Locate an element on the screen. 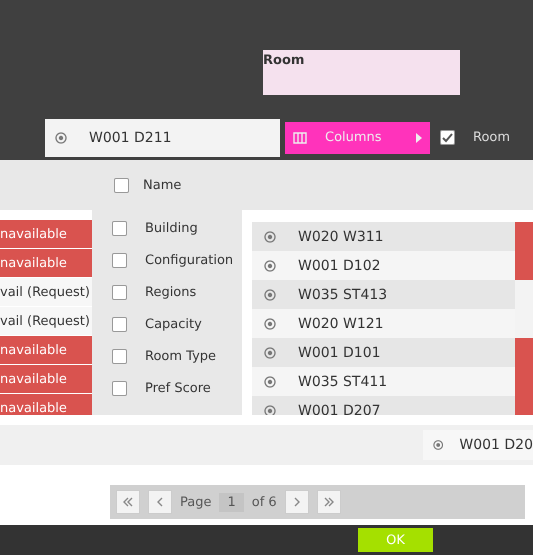 Image resolution: width=533 pixels, height=558 pixels. column-option-label: Capacity is located at coordinates (173, 324).